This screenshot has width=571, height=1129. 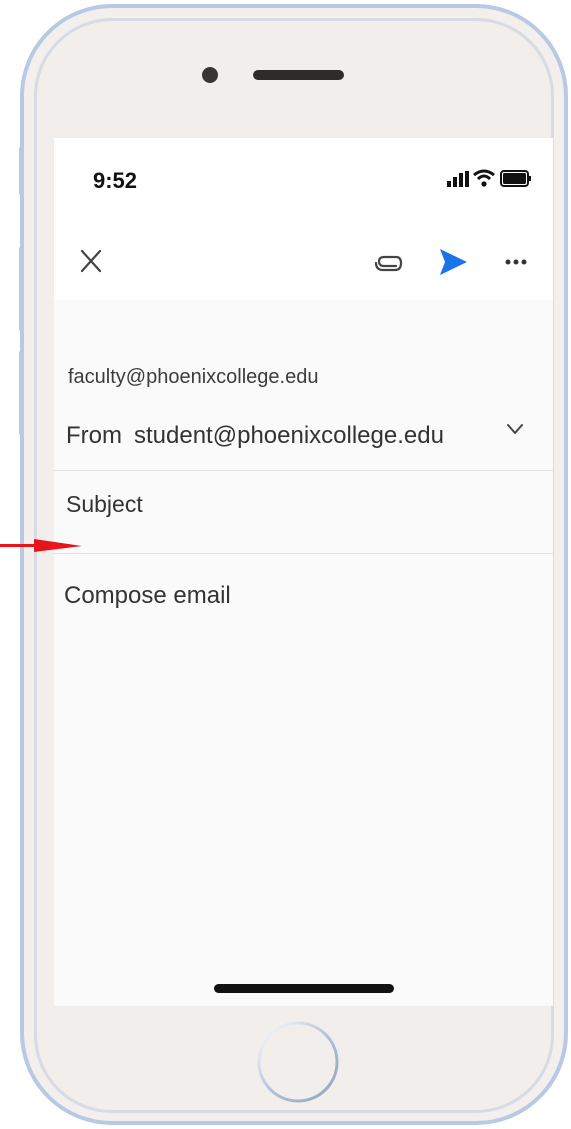 What do you see at coordinates (41, 545) in the screenshot?
I see `annotation-arrow` at bounding box center [41, 545].